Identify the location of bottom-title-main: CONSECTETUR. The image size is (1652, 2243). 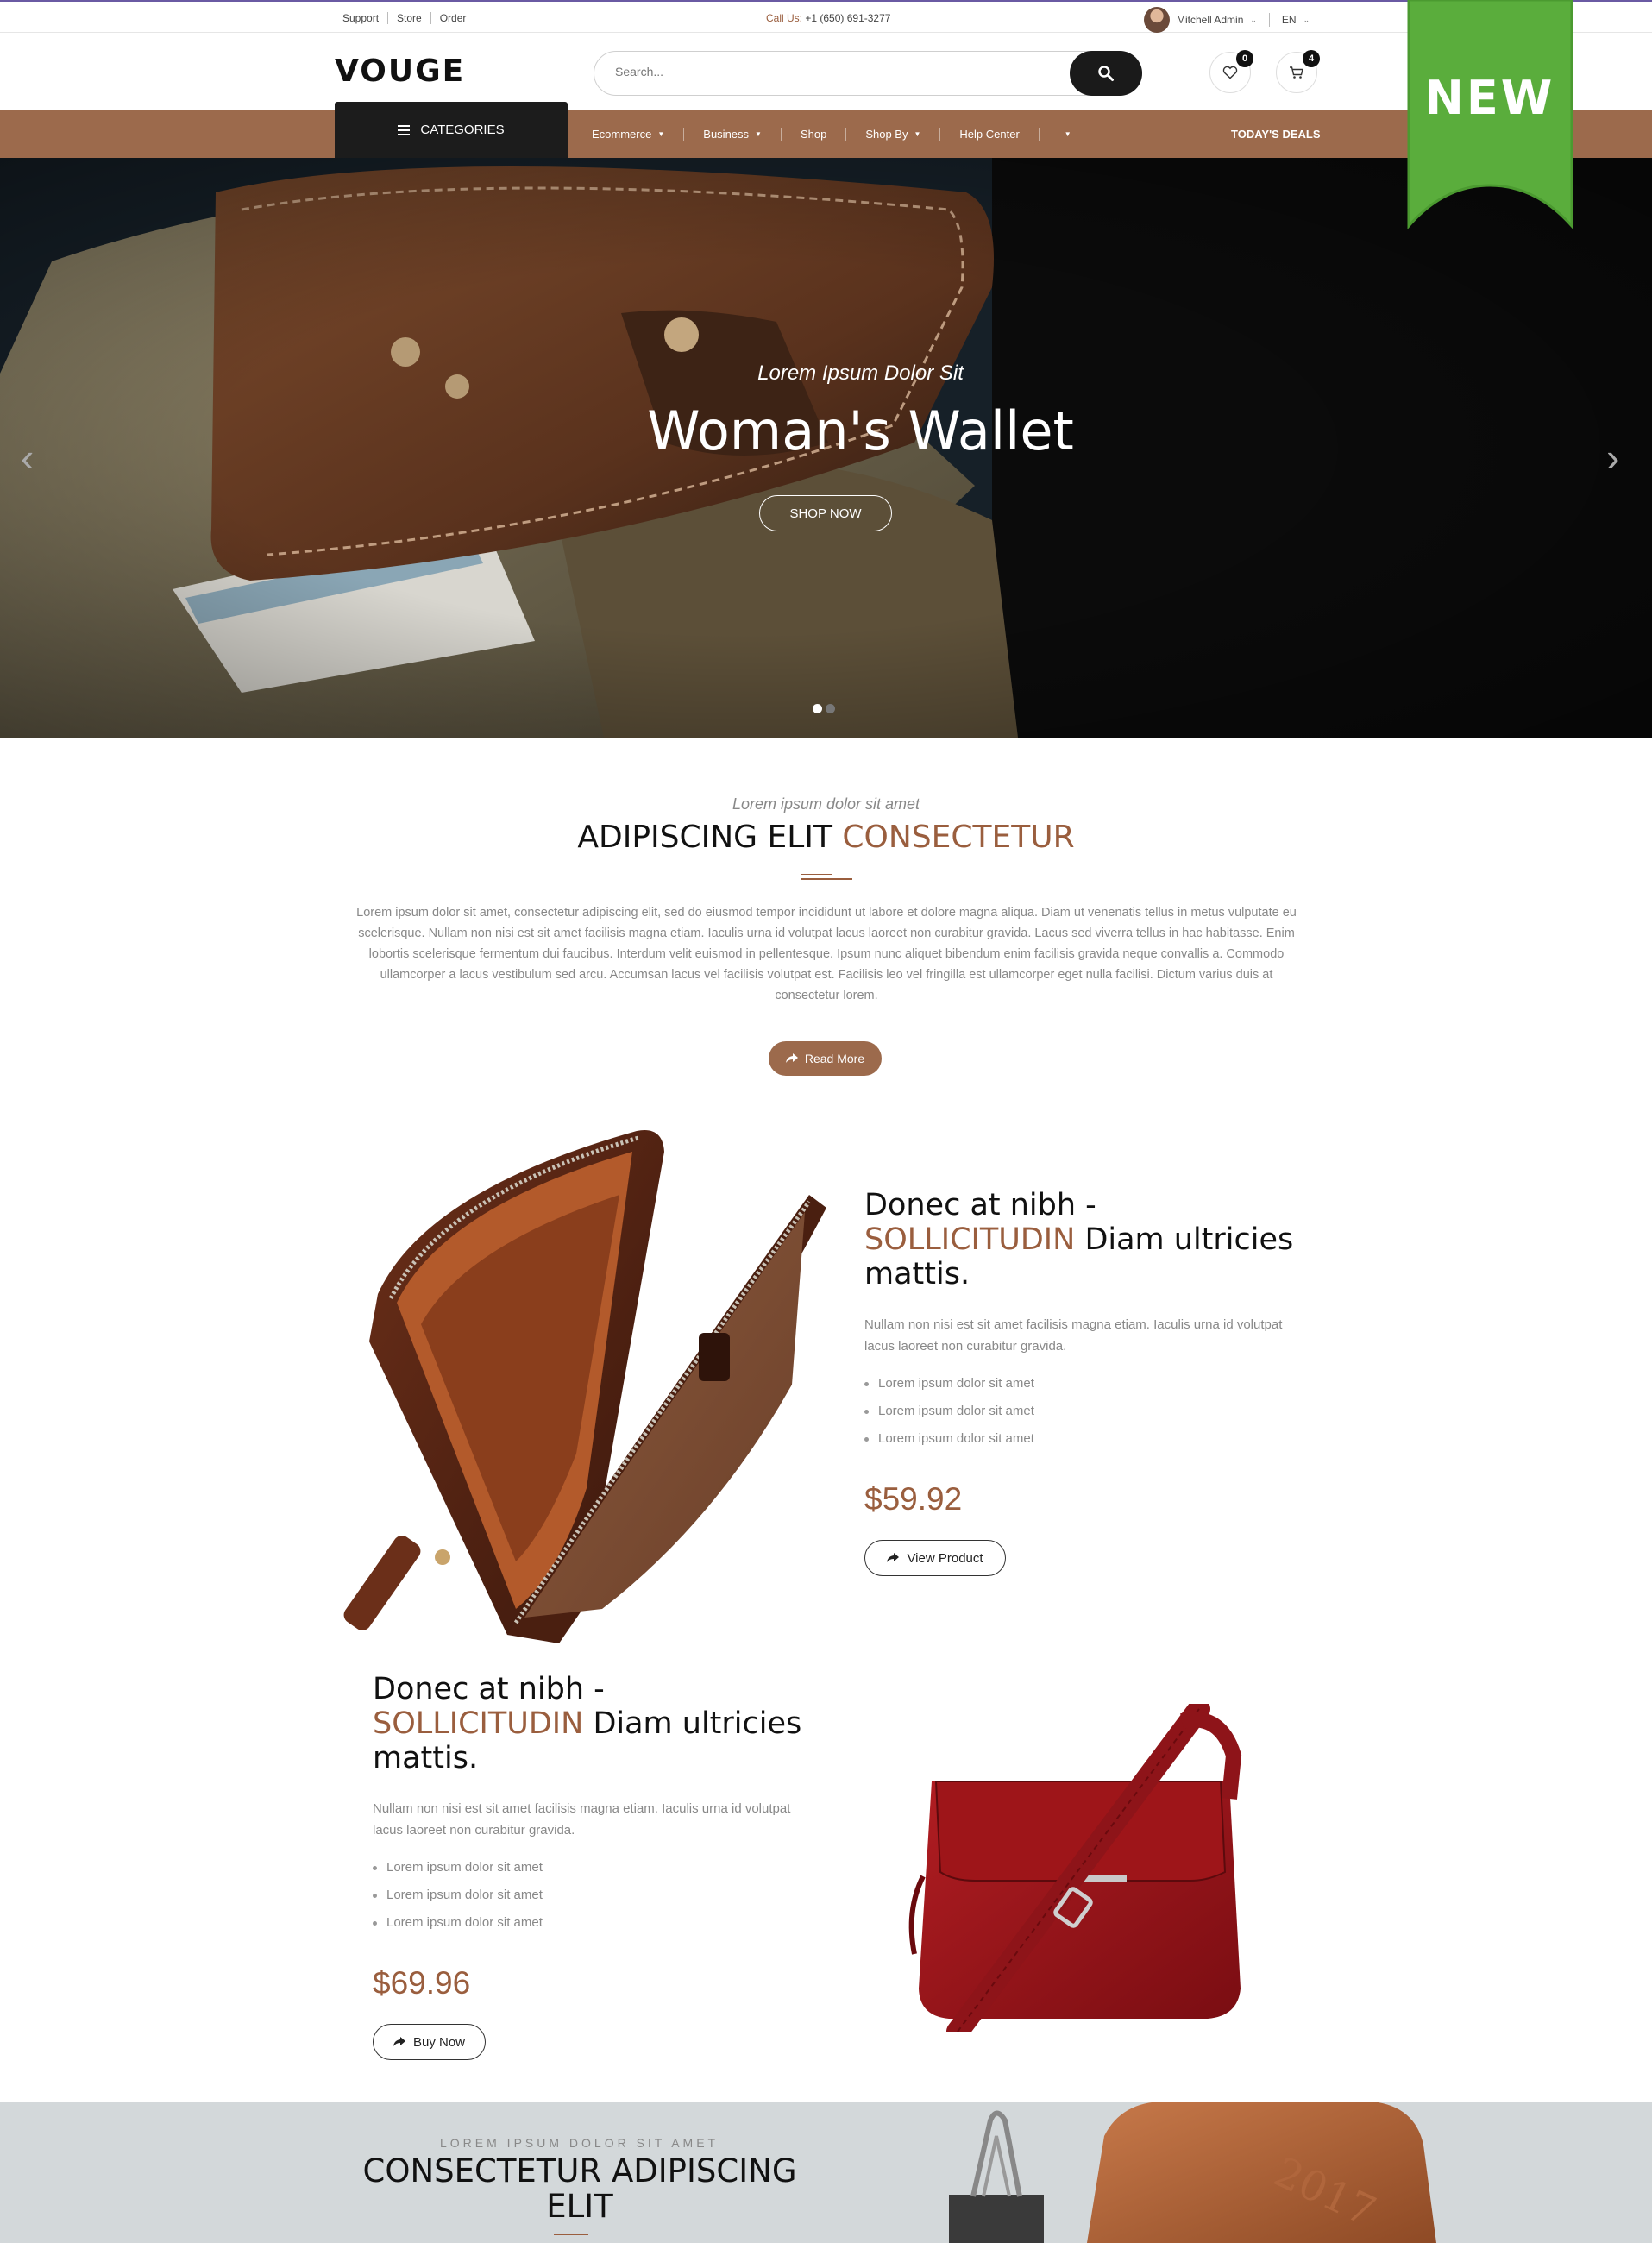
(482, 2171).